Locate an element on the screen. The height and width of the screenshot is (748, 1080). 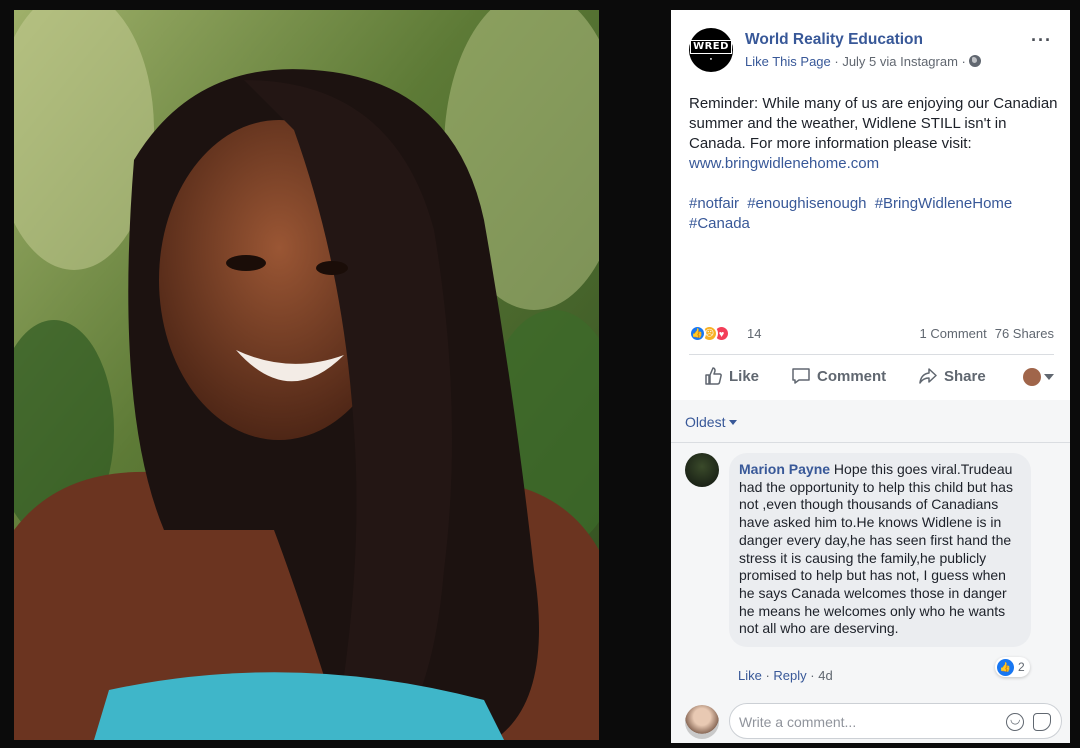
comment-button: Comment is located at coordinates (838, 376).